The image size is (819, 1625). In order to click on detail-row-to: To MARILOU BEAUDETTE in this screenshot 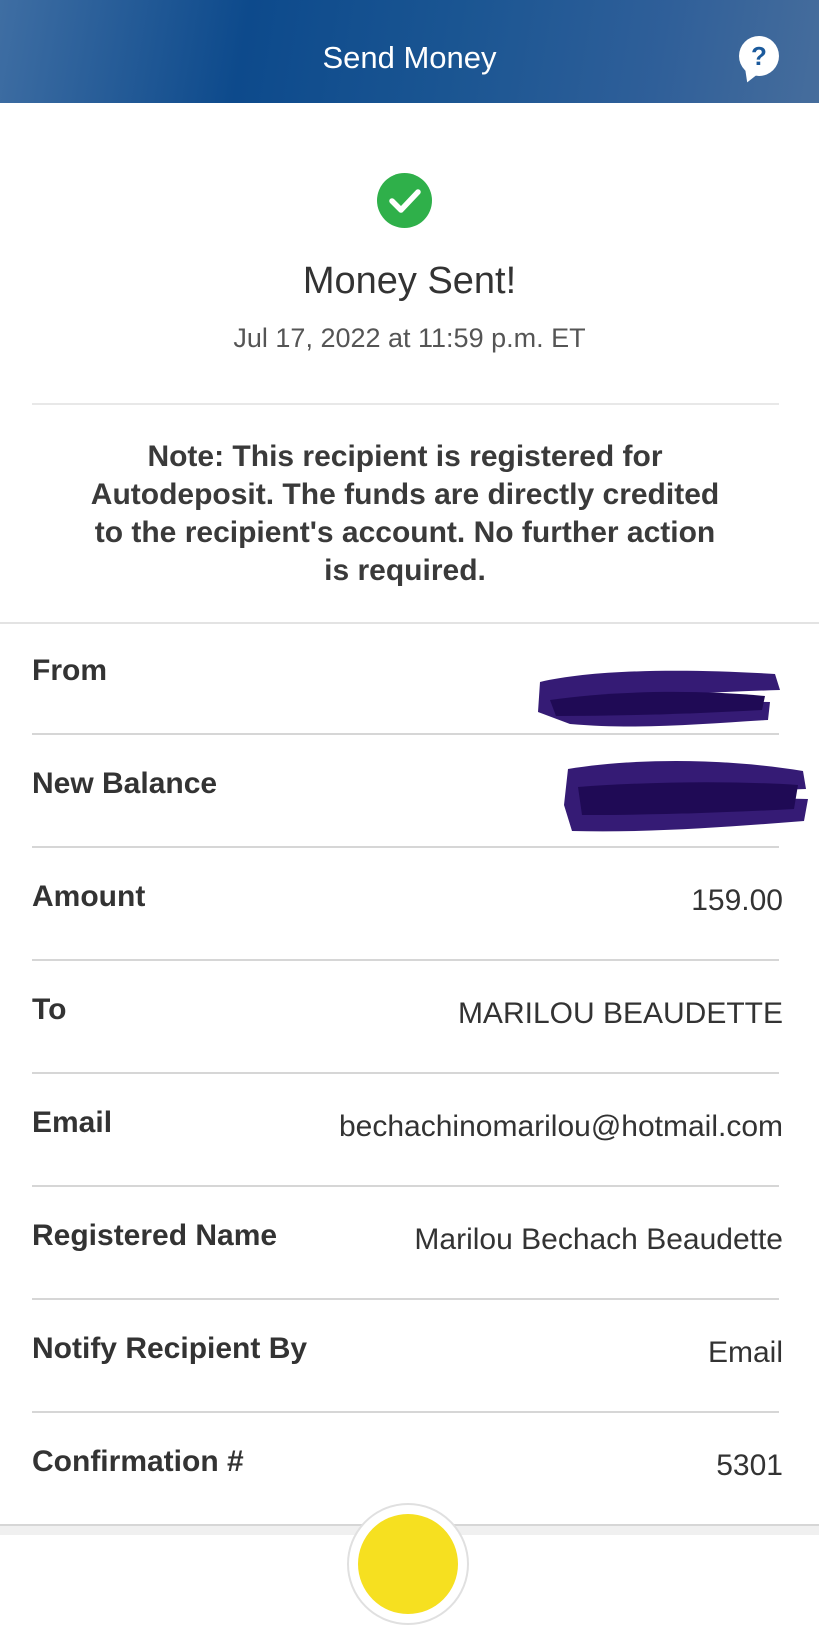, I will do `click(407, 1017)`.